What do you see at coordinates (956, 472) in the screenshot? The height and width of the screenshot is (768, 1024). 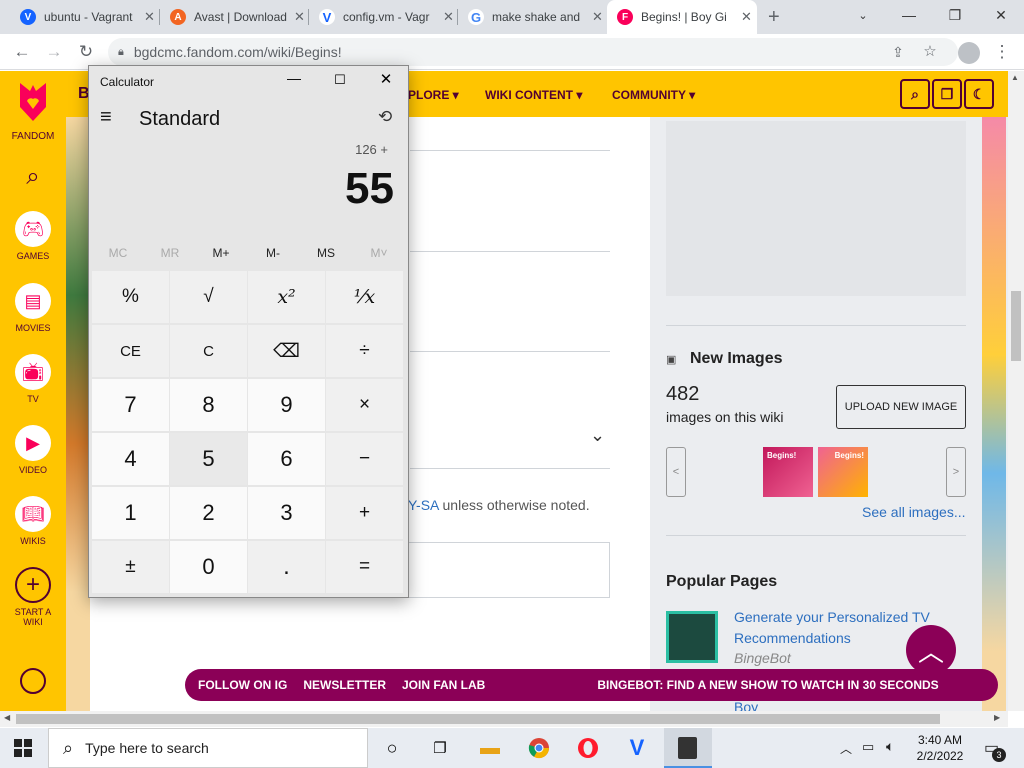 I see `carousel-next-button: >` at bounding box center [956, 472].